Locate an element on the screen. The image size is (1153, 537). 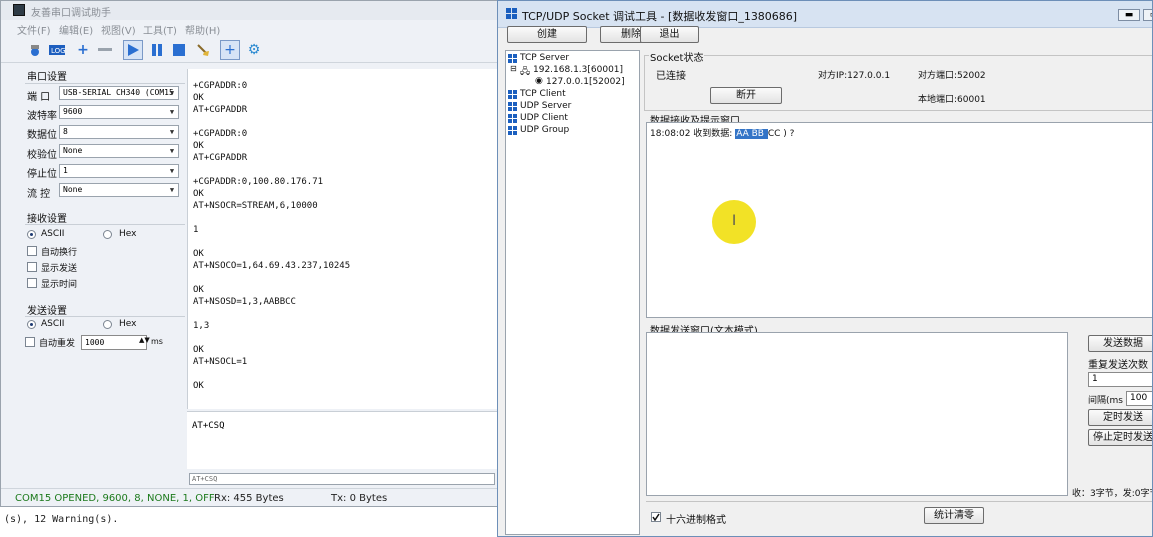
byte-stats: 收：3字节，发:0字节 is located at coordinates (1112, 494).